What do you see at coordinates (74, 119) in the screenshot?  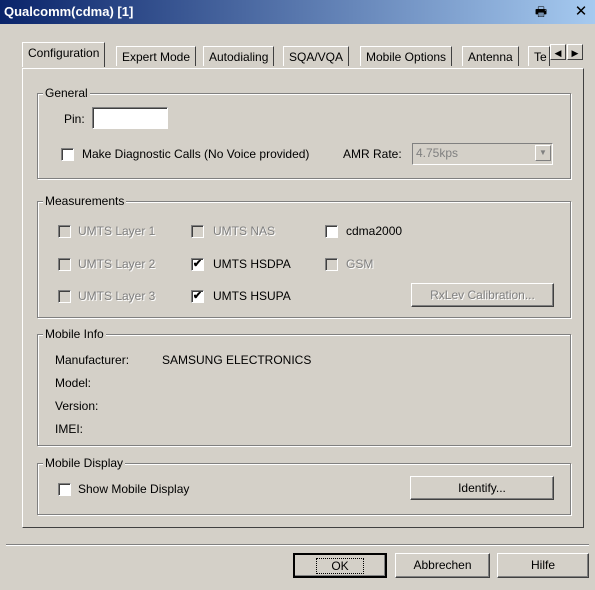 I see `pin-label: Pin:` at bounding box center [74, 119].